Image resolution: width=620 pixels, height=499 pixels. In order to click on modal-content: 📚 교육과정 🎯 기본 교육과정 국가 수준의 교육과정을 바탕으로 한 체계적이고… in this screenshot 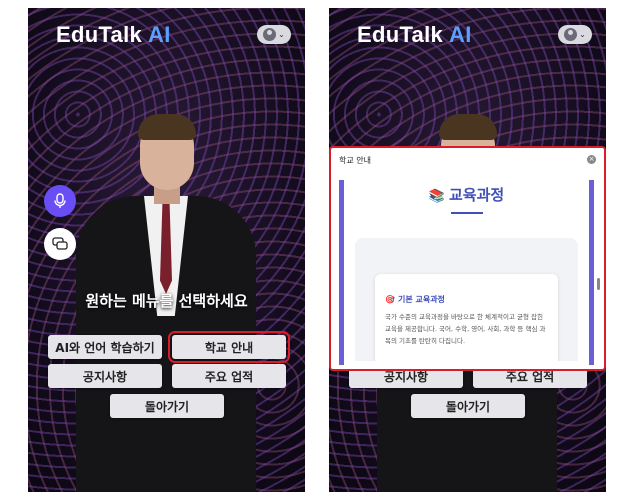, I will do `click(466, 267)`.